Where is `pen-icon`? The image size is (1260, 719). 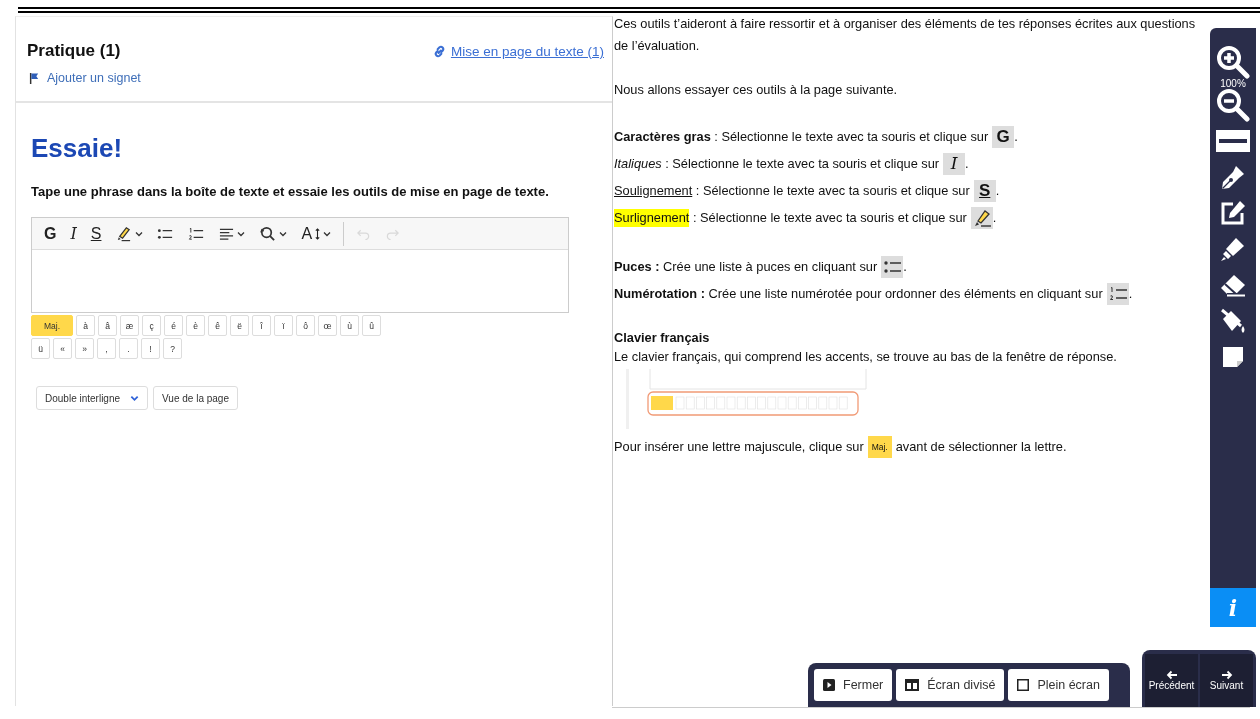 pen-icon is located at coordinates (1233, 177).